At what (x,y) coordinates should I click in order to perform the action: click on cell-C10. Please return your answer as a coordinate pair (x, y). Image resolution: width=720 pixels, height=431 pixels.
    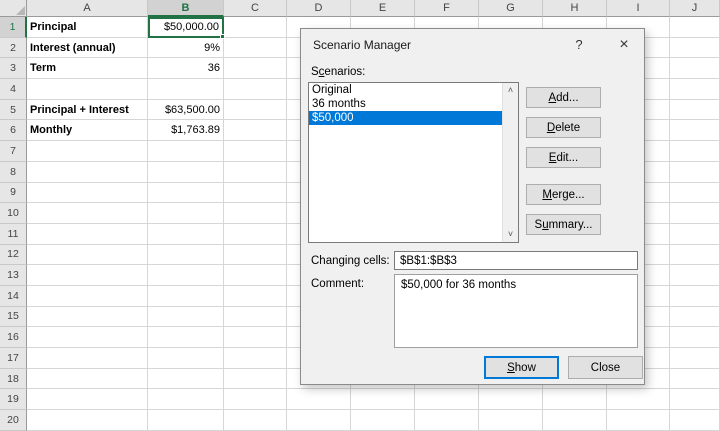
    Looking at the image, I should click on (255, 213).